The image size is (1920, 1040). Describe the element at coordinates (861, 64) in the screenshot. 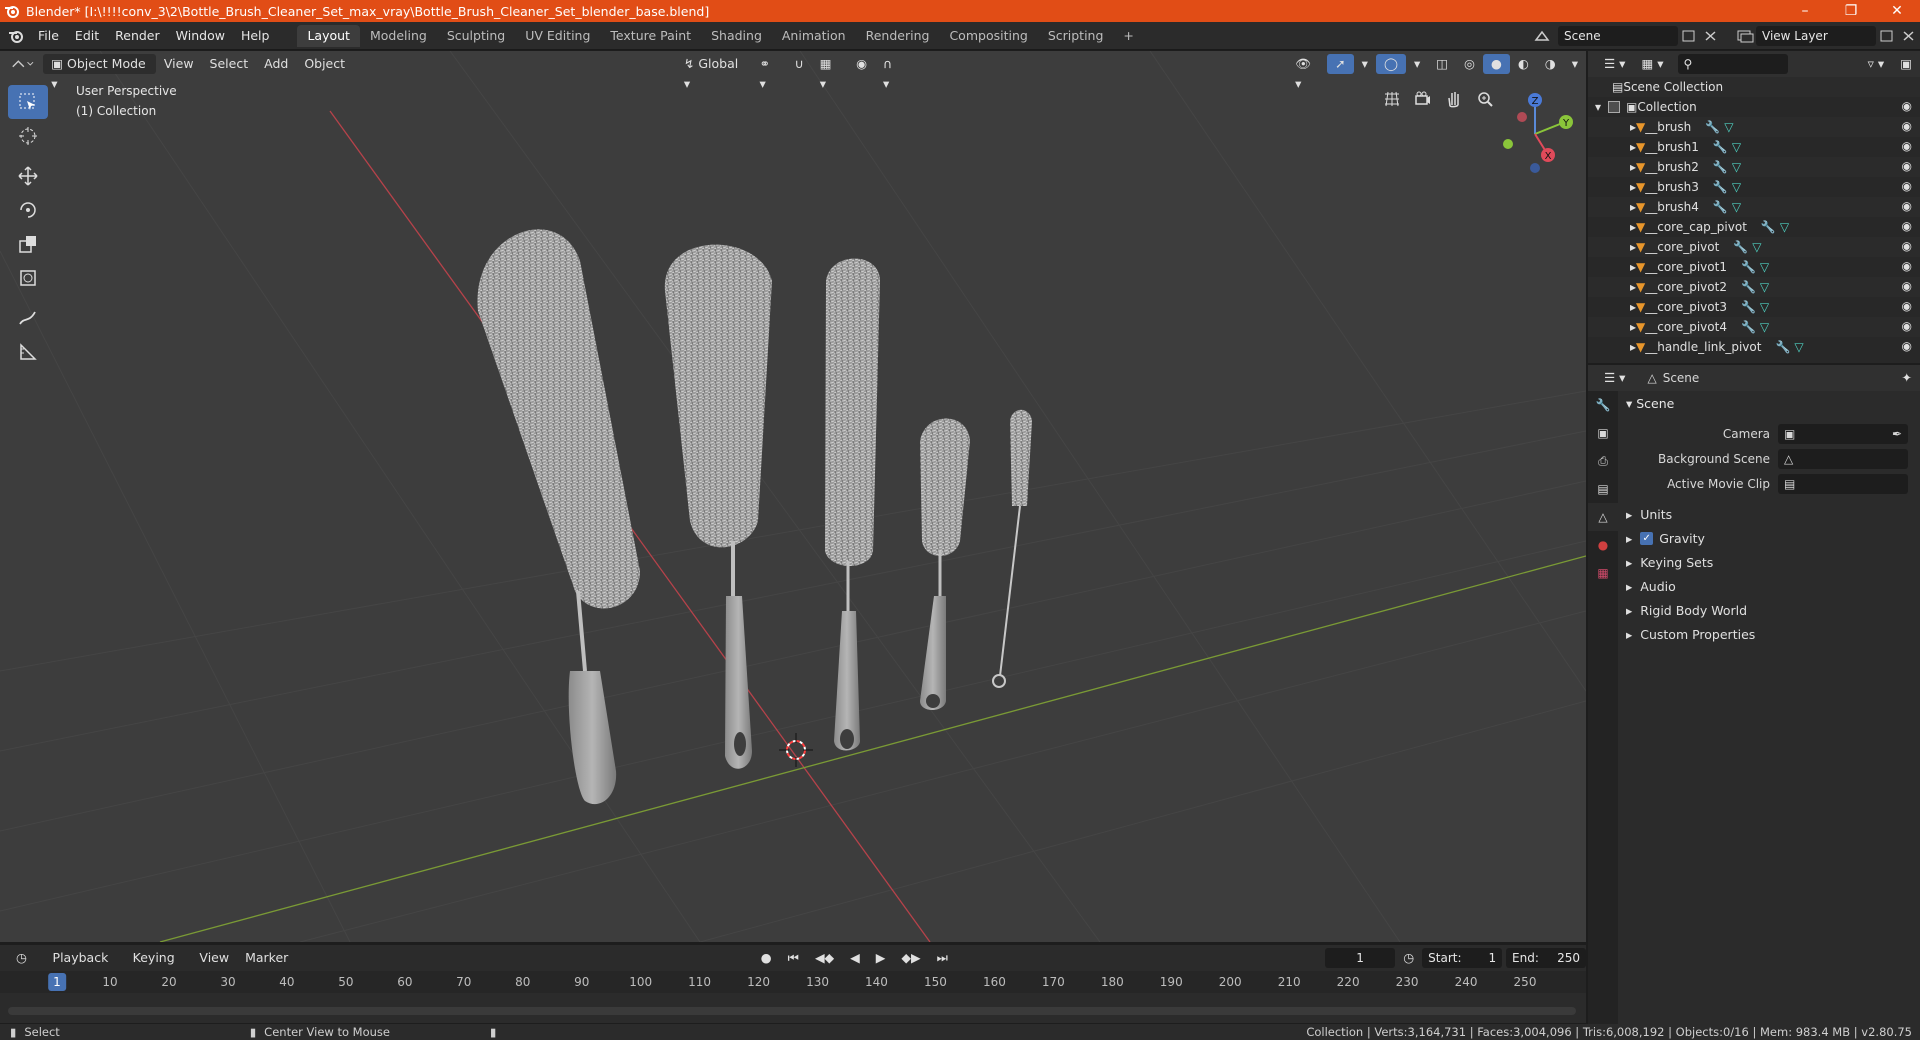

I see `proportional-editing-icon: ◉` at that location.